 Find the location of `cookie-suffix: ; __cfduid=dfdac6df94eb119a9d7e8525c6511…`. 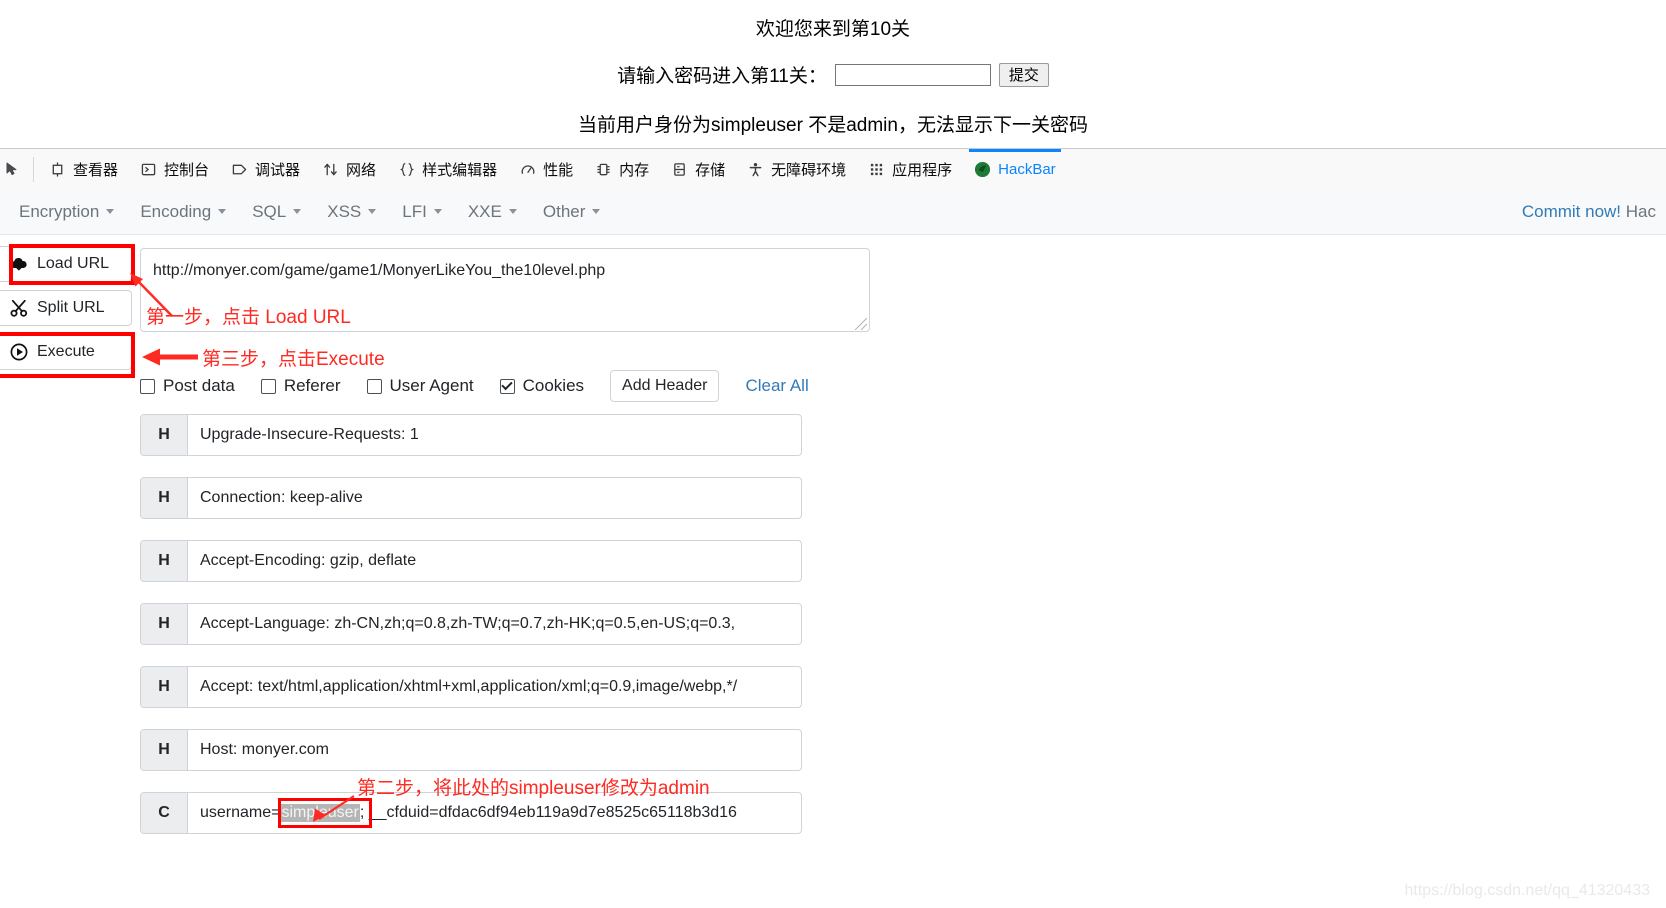

cookie-suffix: ; __cfduid=dfdac6df94eb119a9d7e8525c6511… is located at coordinates (548, 812).